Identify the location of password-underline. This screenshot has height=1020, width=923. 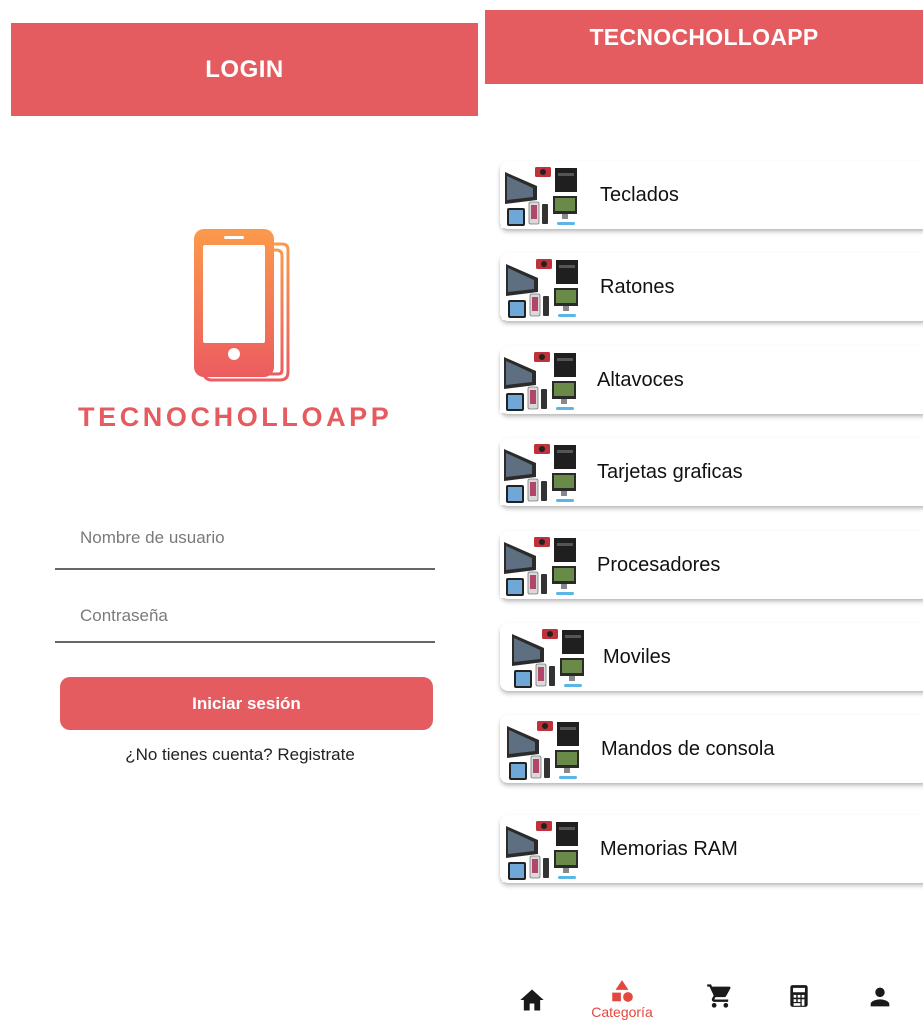
(245, 642).